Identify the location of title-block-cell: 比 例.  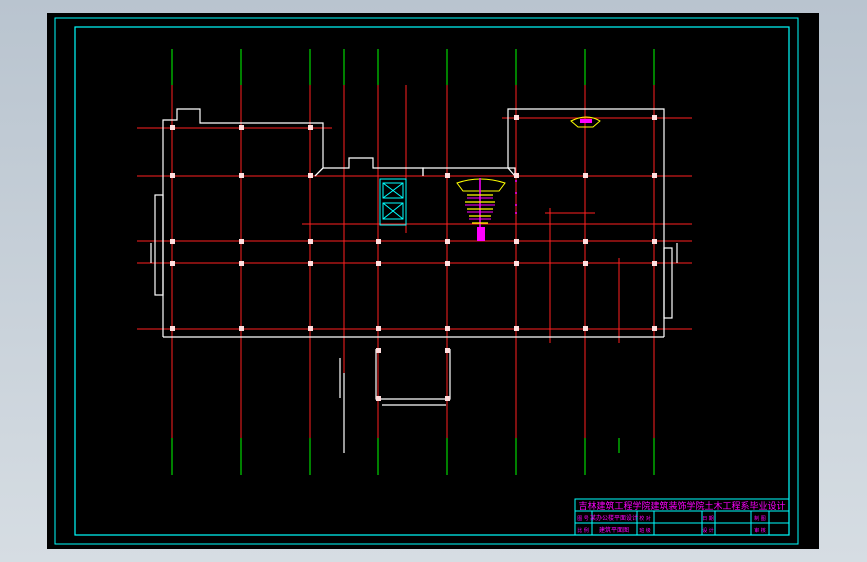
(583, 530).